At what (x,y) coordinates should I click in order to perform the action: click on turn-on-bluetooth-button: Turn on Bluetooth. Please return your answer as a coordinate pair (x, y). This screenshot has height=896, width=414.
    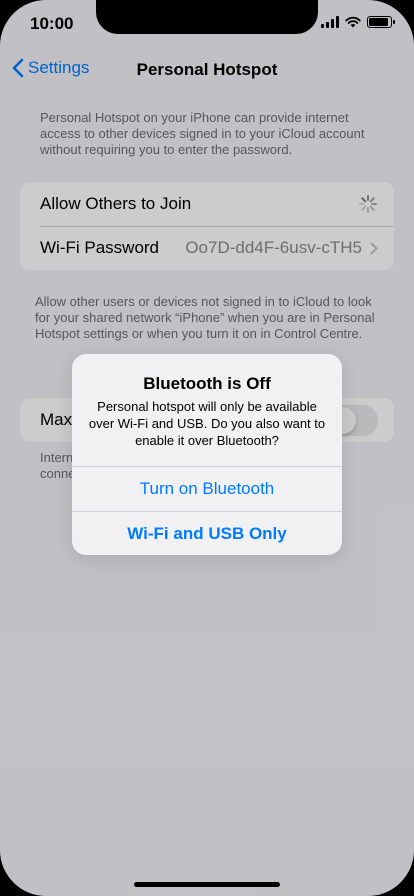
    Looking at the image, I should click on (207, 488).